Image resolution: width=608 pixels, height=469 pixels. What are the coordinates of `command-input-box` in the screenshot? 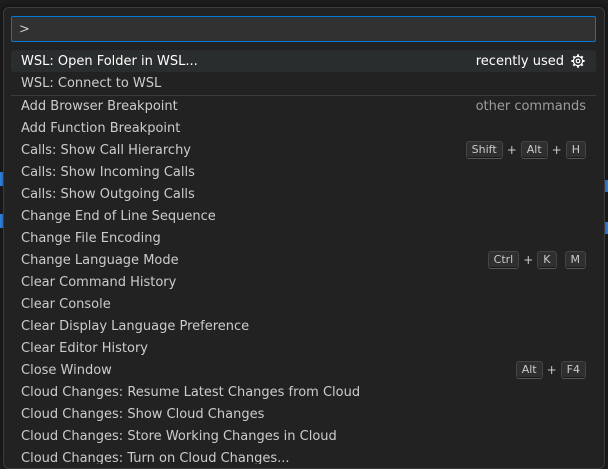 It's located at (303, 29).